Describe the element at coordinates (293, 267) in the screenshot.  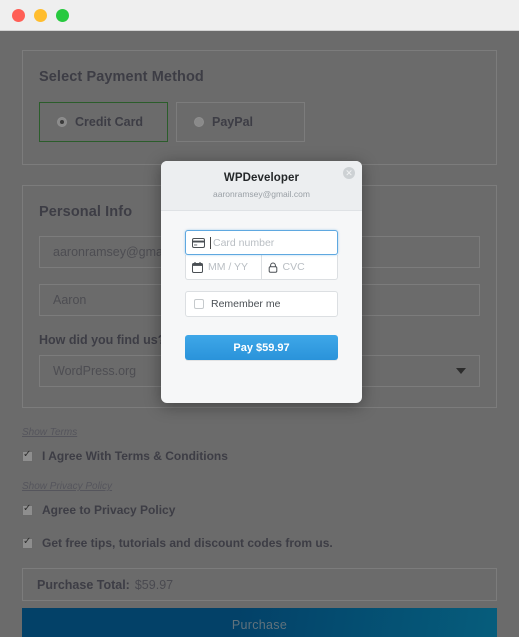
I see `card-cvc-placeholder: CVC` at that location.